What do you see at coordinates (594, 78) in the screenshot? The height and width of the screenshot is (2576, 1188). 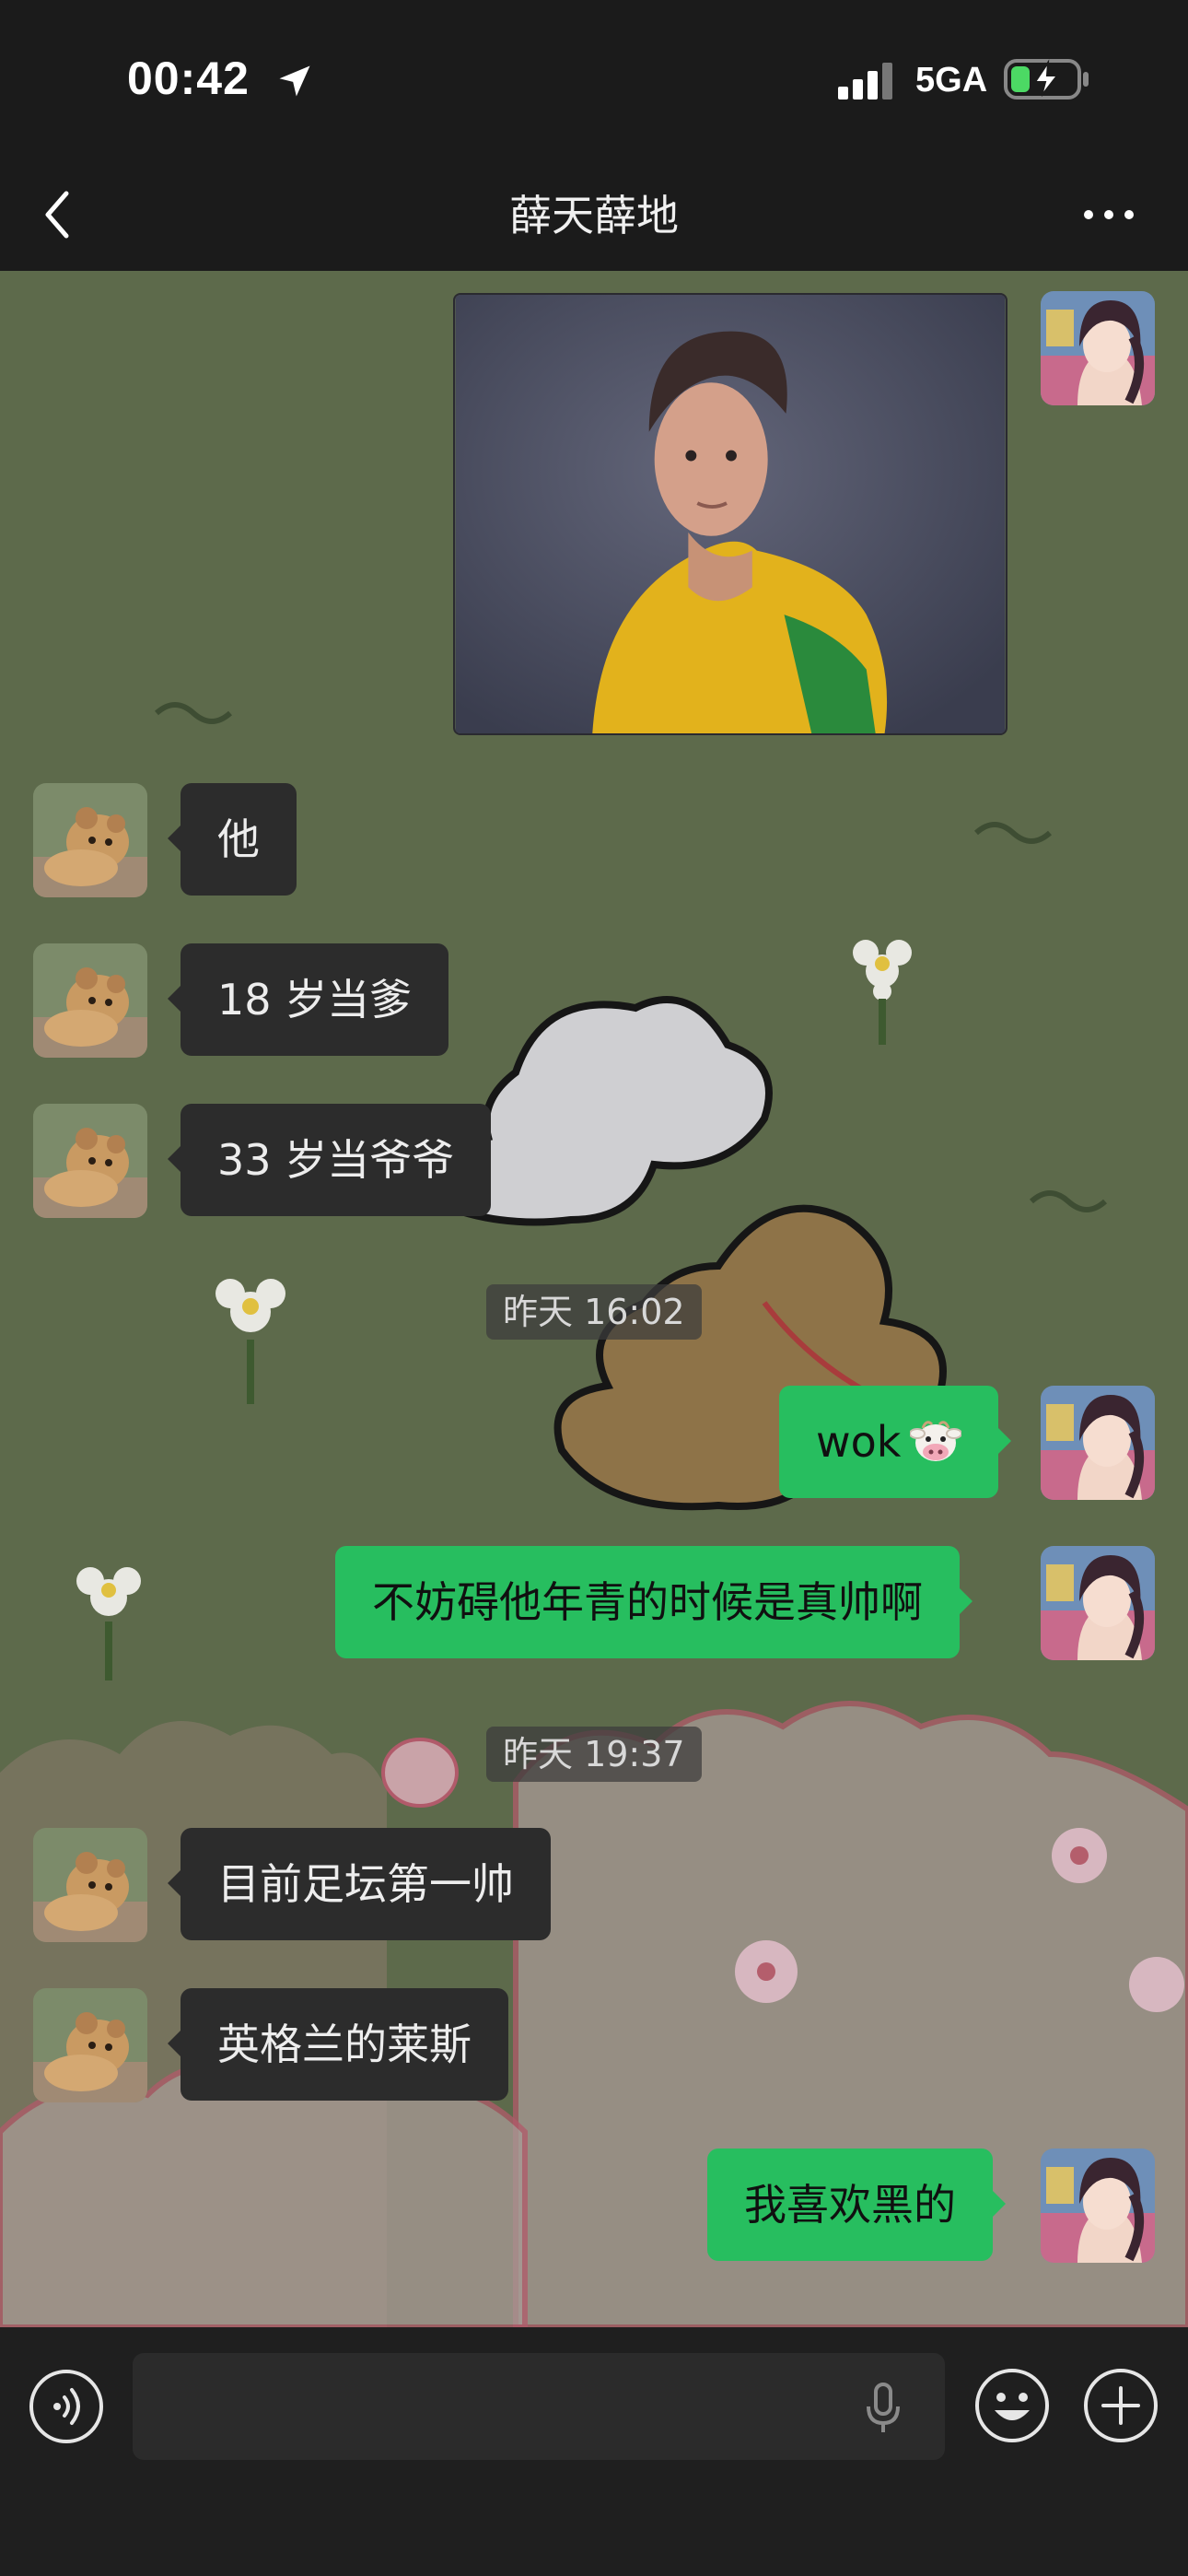 I see `status-bar: 00:42 5GA` at bounding box center [594, 78].